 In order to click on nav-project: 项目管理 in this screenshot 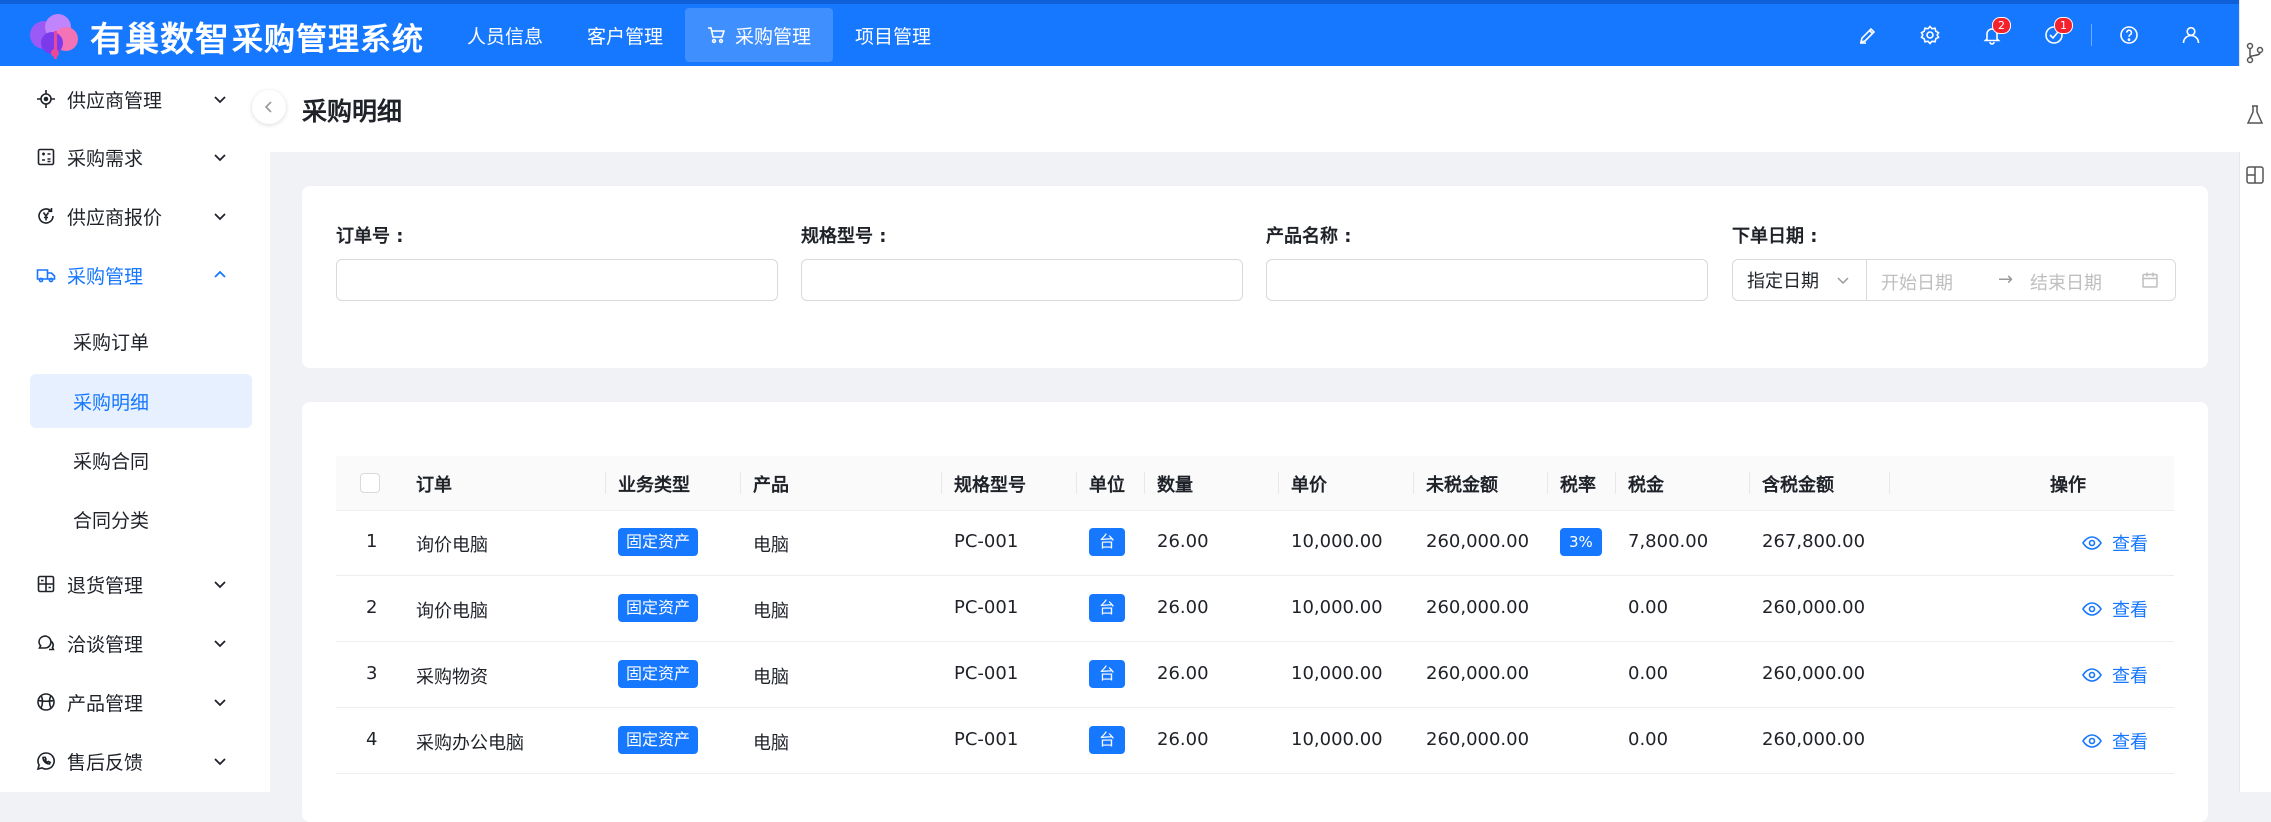, I will do `click(893, 35)`.